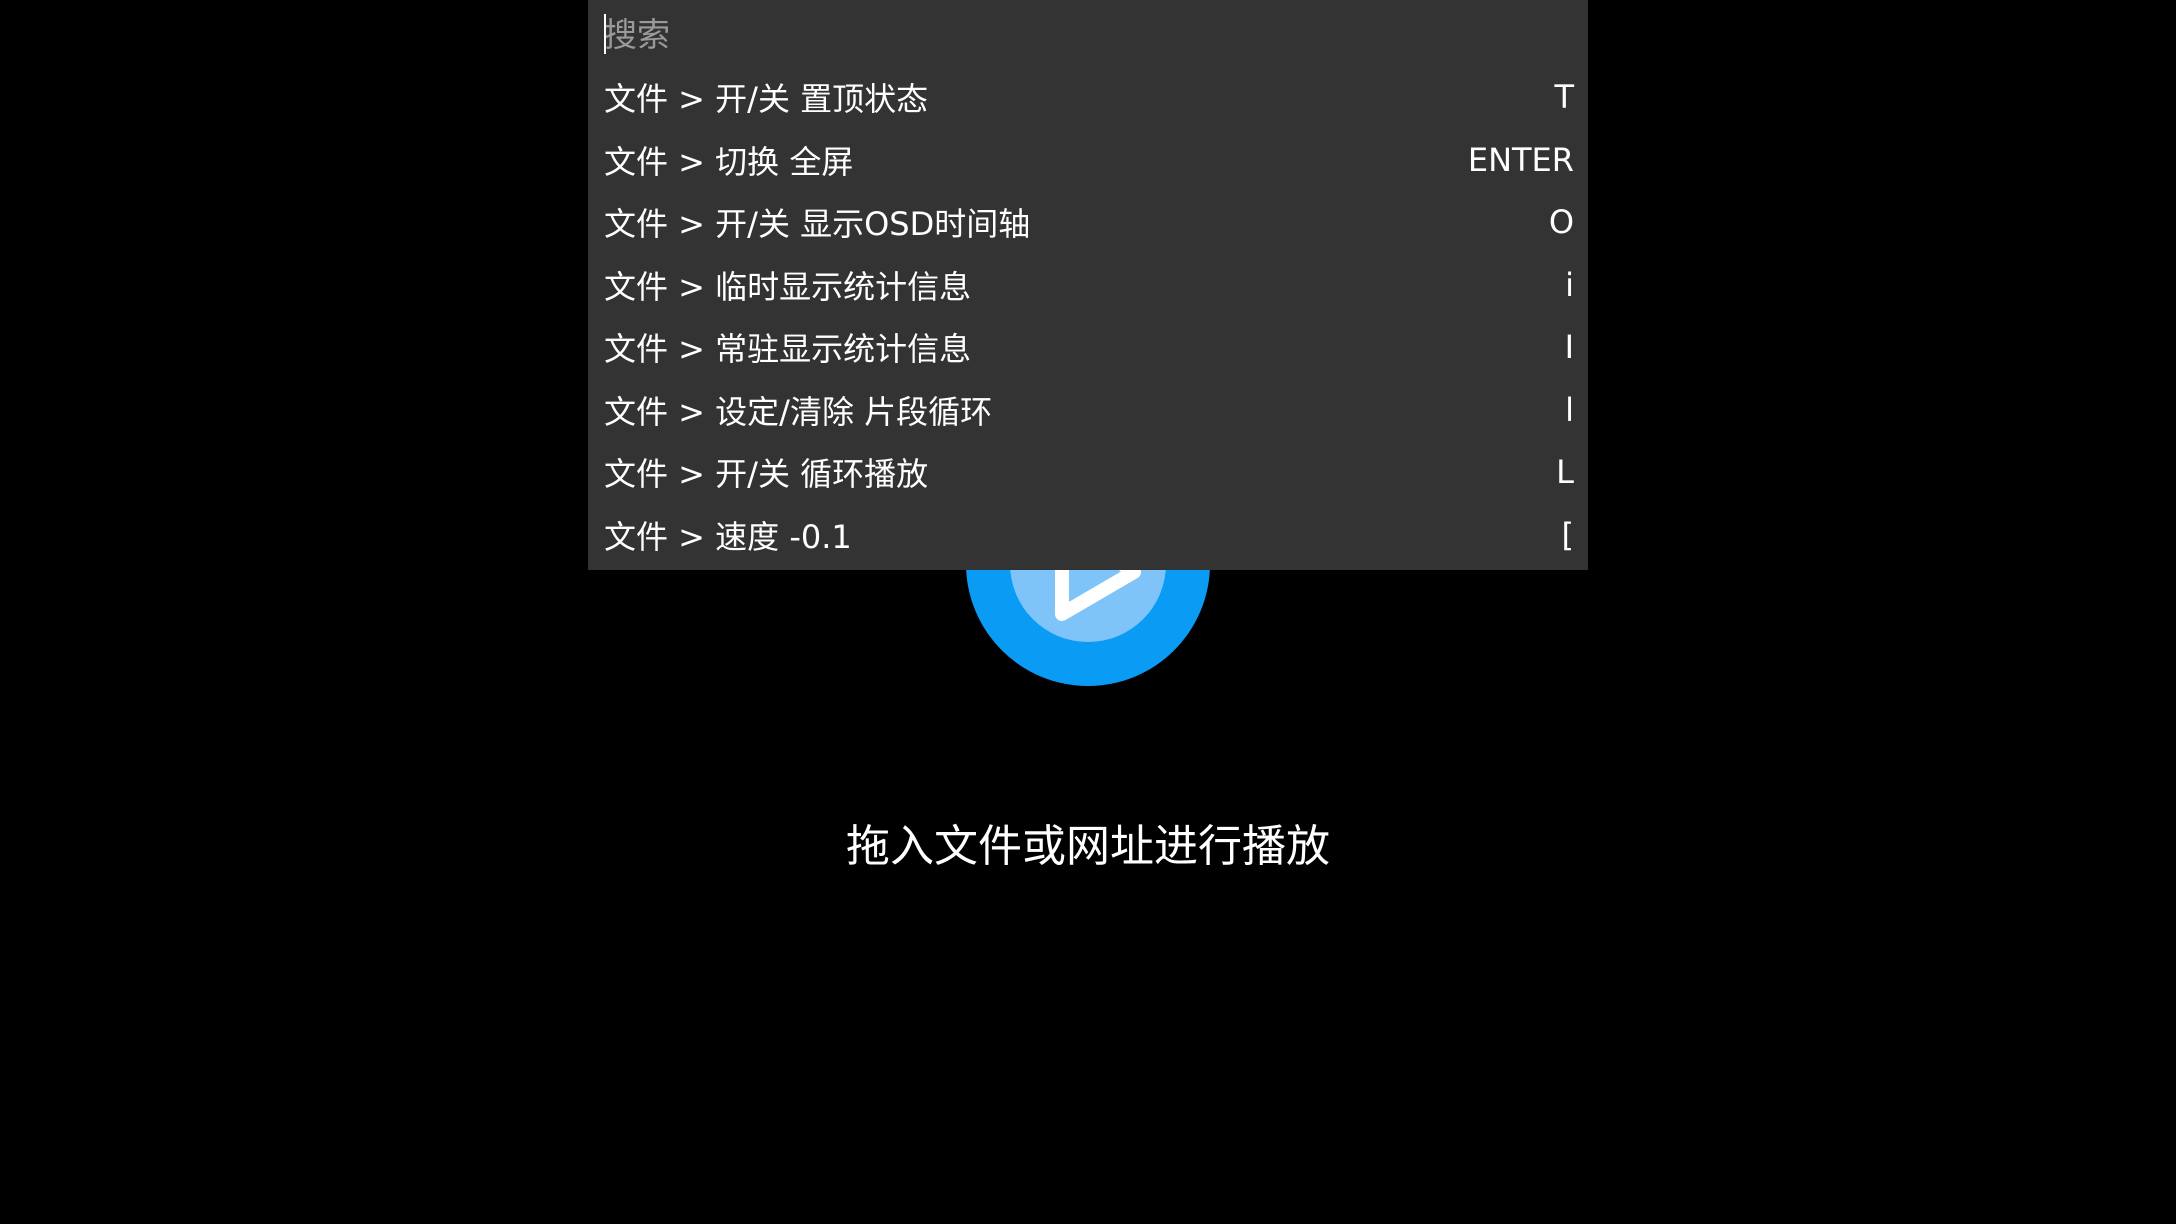 The height and width of the screenshot is (1224, 2176). What do you see at coordinates (766, 474) in the screenshot?
I see `command-label: 文件 > 开/关 循环播放` at bounding box center [766, 474].